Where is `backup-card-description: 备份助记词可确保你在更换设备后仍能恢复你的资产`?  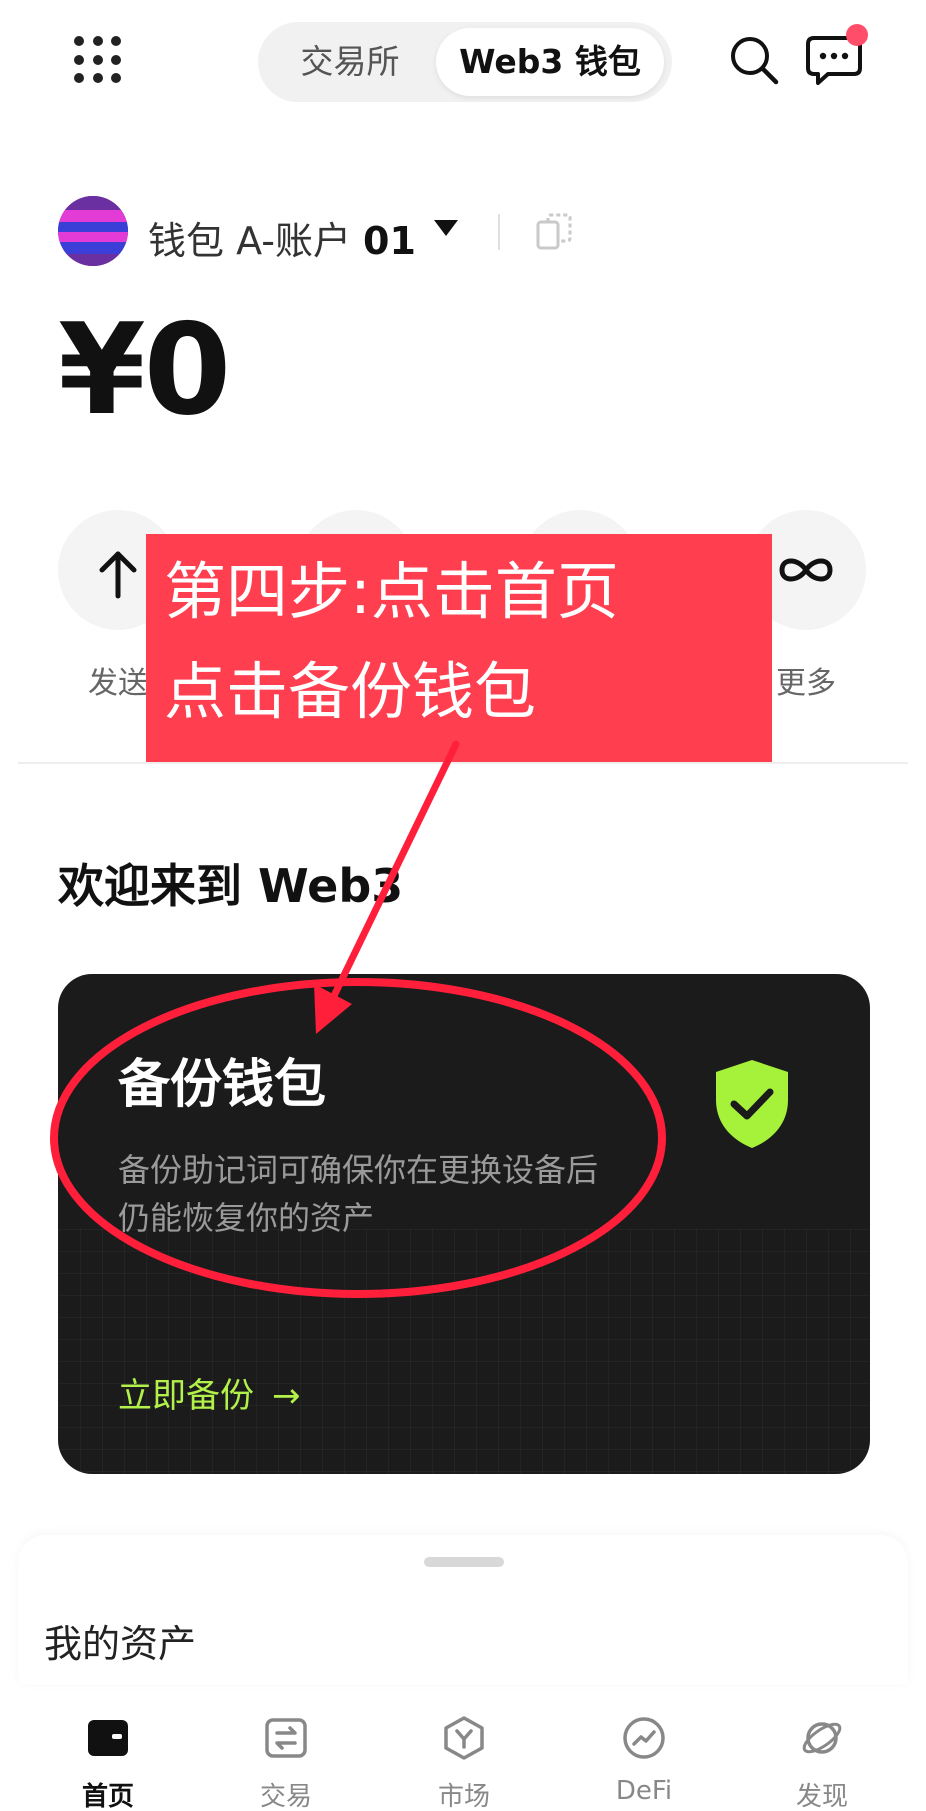 backup-card-description: 备份助记词可确保你在更换设备后仍能恢复你的资产 is located at coordinates (358, 1194).